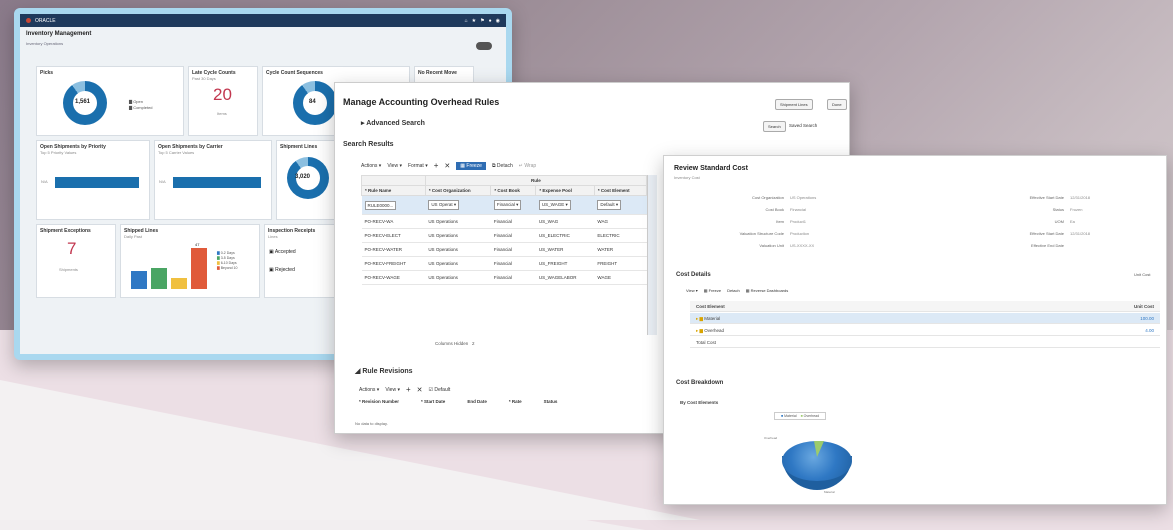 The height and width of the screenshot is (530, 1173). What do you see at coordinates (502, 166) in the screenshot?
I see `detach-button: ⧉ Detach` at bounding box center [502, 166].